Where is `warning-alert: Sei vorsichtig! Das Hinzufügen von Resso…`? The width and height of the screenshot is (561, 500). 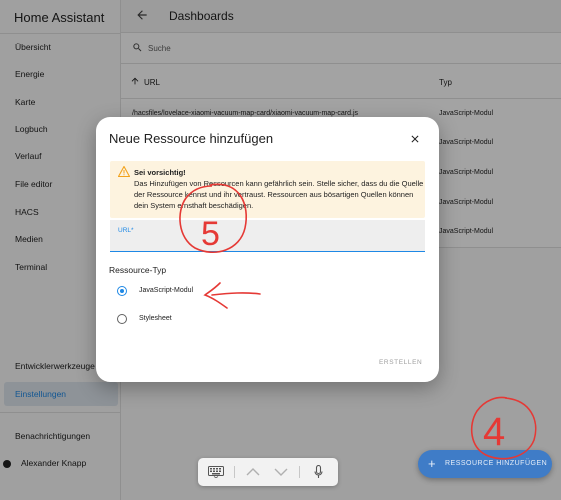
warning-alert: Sei vorsichtig! Das Hinzufügen von Resso… is located at coordinates (267, 189).